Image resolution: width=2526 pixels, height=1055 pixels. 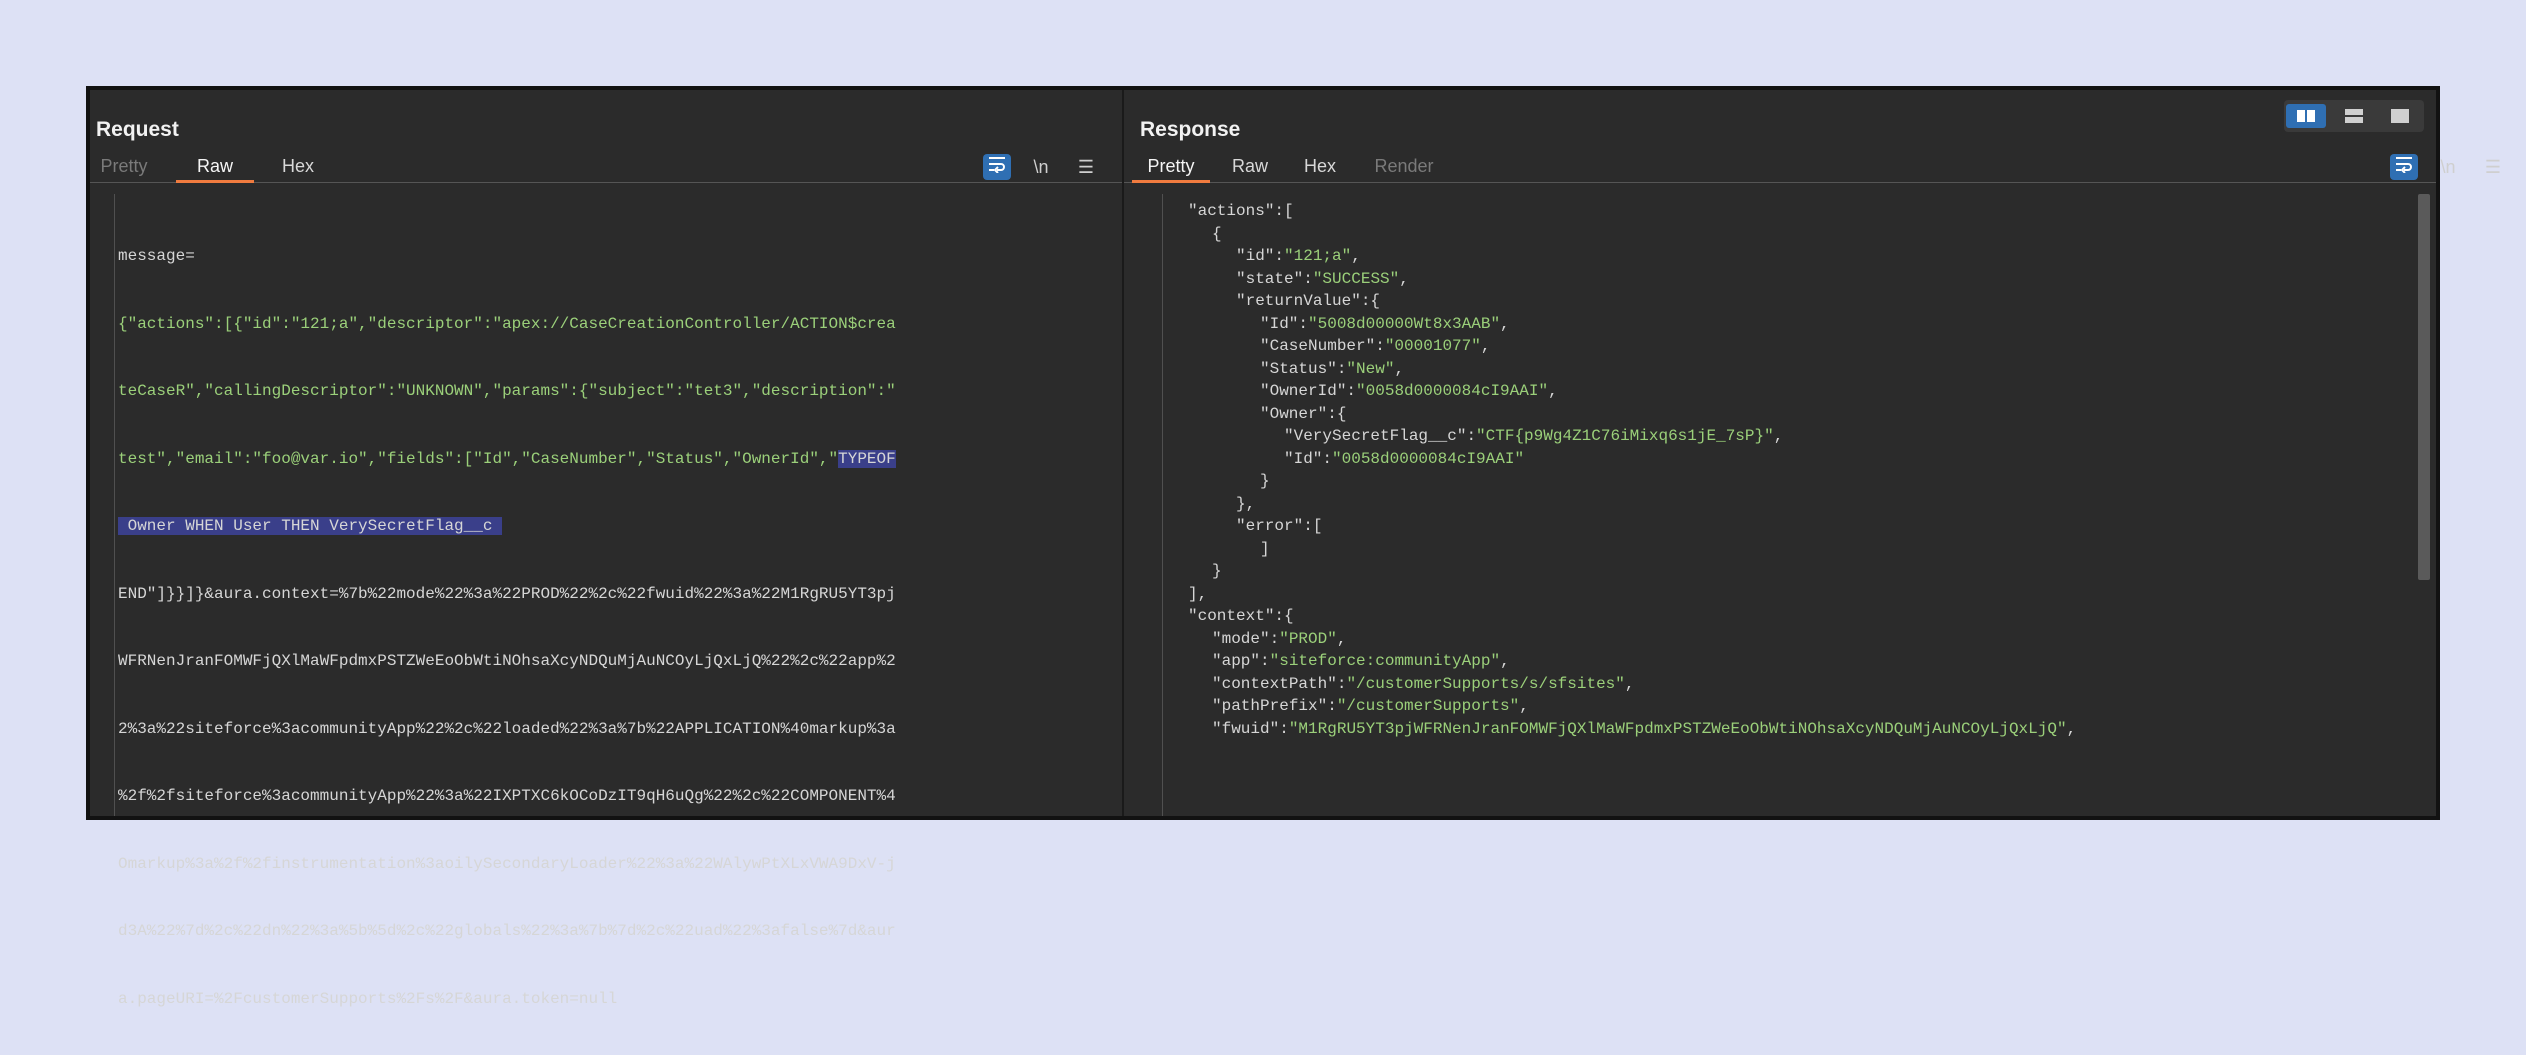 What do you see at coordinates (1385, 323) in the screenshot?
I see `response-line: "Id":"5008d00000Wt8x3AAB",` at bounding box center [1385, 323].